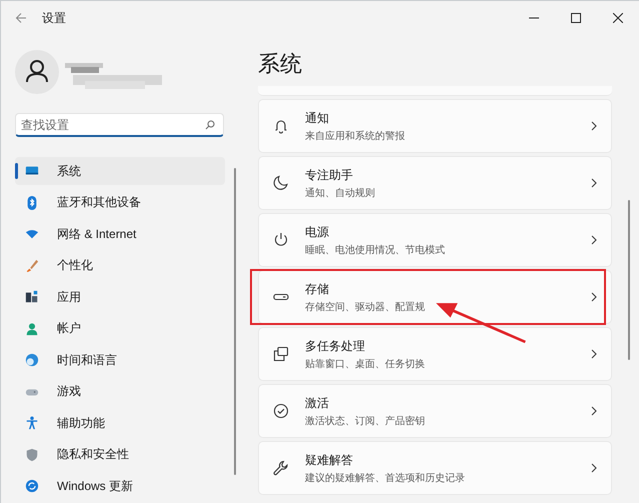 Image resolution: width=639 pixels, height=503 pixels. Describe the element at coordinates (281, 354) in the screenshot. I see `windows-icon` at that location.